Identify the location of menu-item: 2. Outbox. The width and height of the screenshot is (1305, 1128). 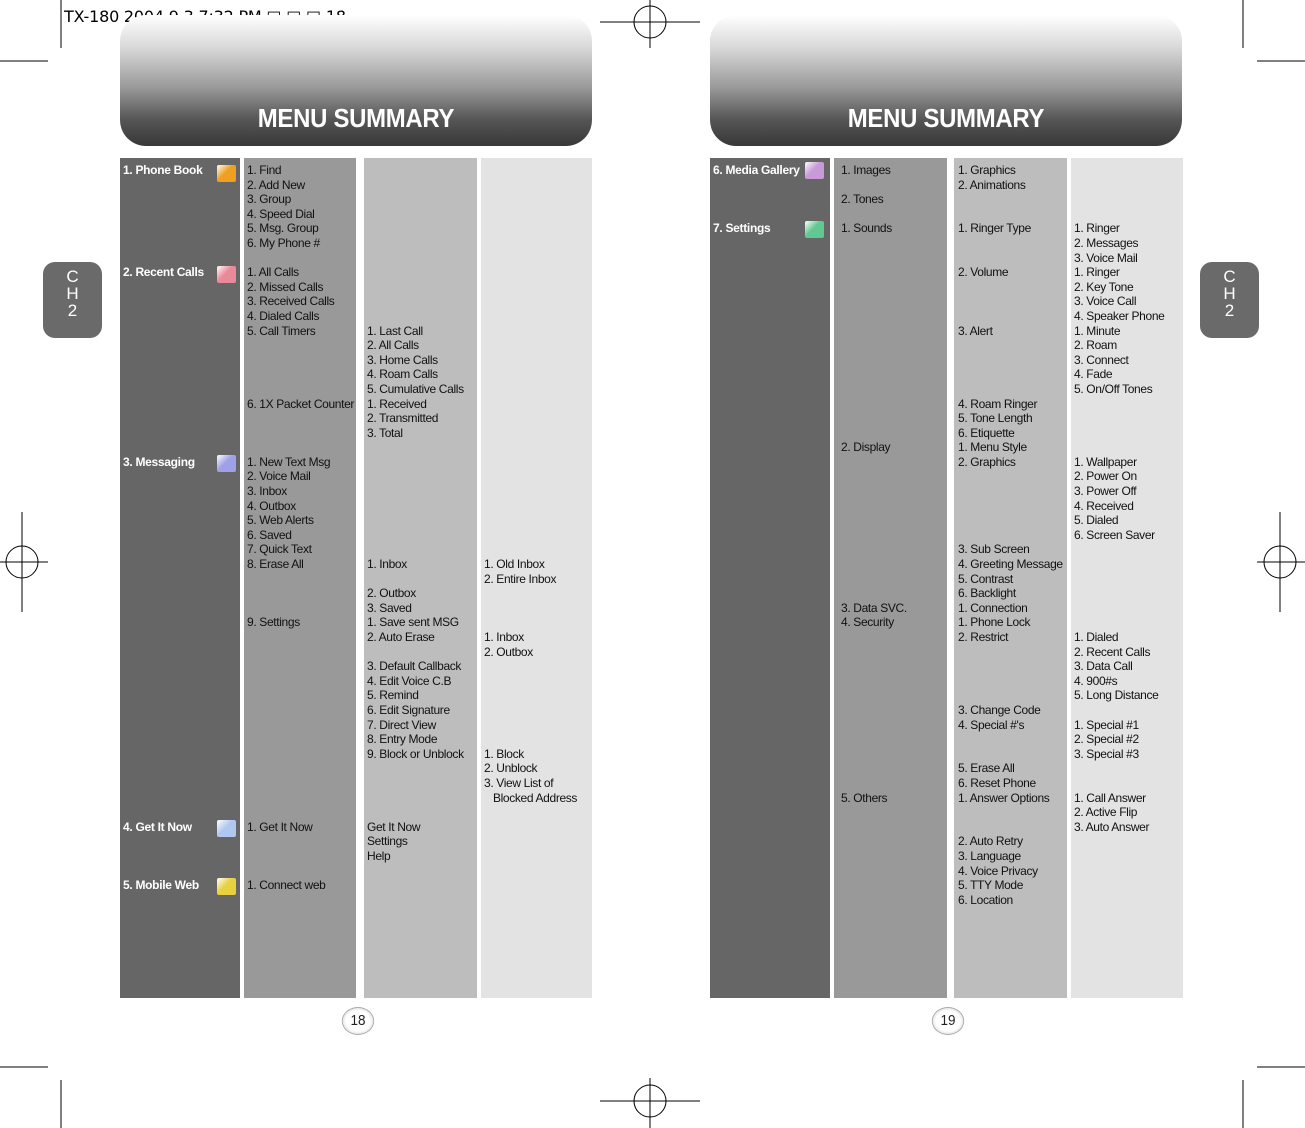
(508, 651).